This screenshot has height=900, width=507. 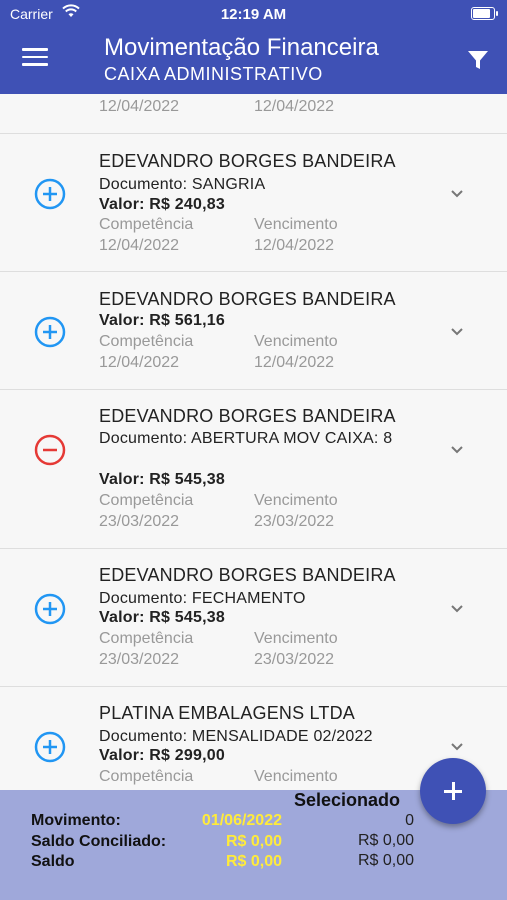 I want to click on selecionado-header: Selecionado, so click(x=347, y=800).